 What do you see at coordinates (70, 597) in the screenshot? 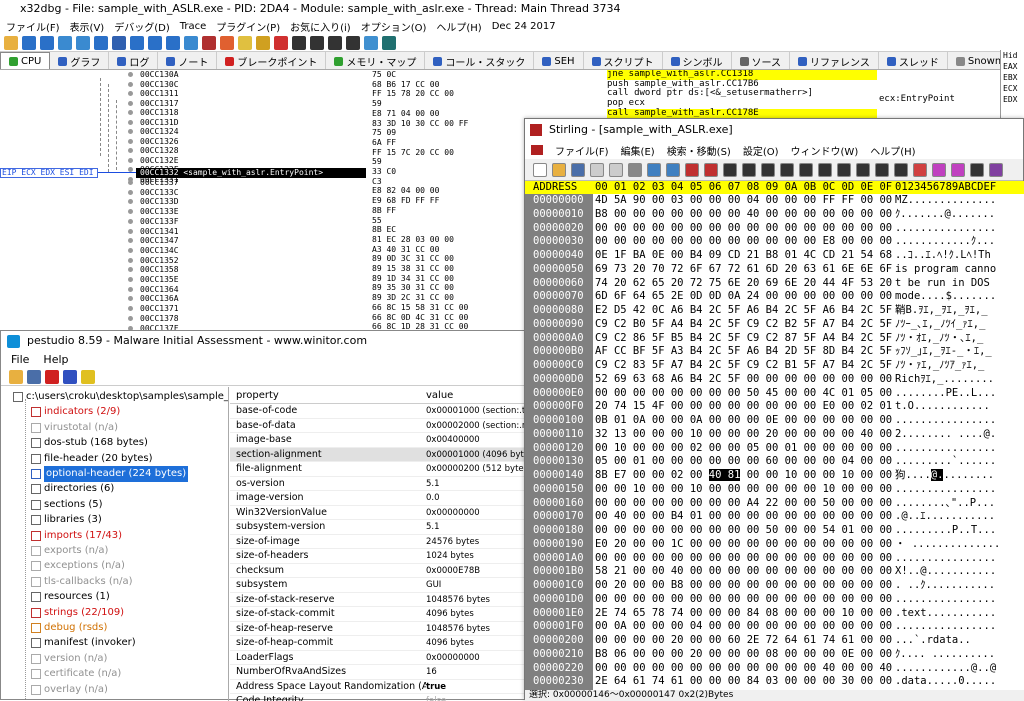
I see `tree-node: resources (1)` at bounding box center [70, 597].